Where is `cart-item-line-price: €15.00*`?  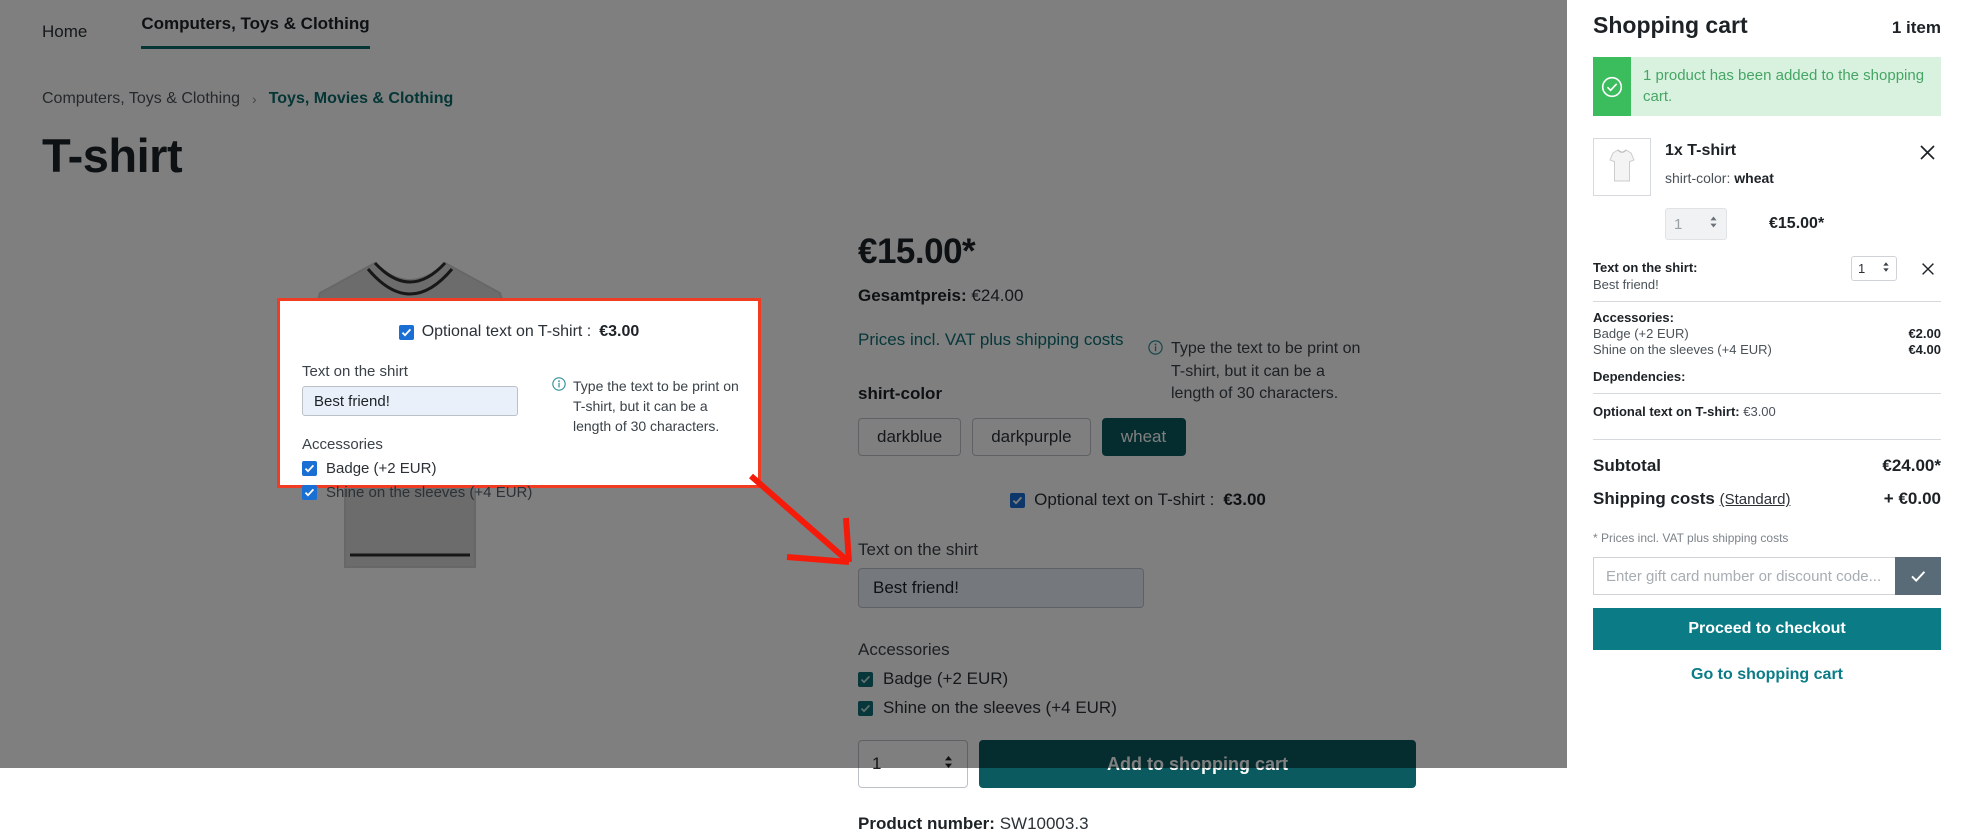 cart-item-line-price: €15.00* is located at coordinates (1797, 224).